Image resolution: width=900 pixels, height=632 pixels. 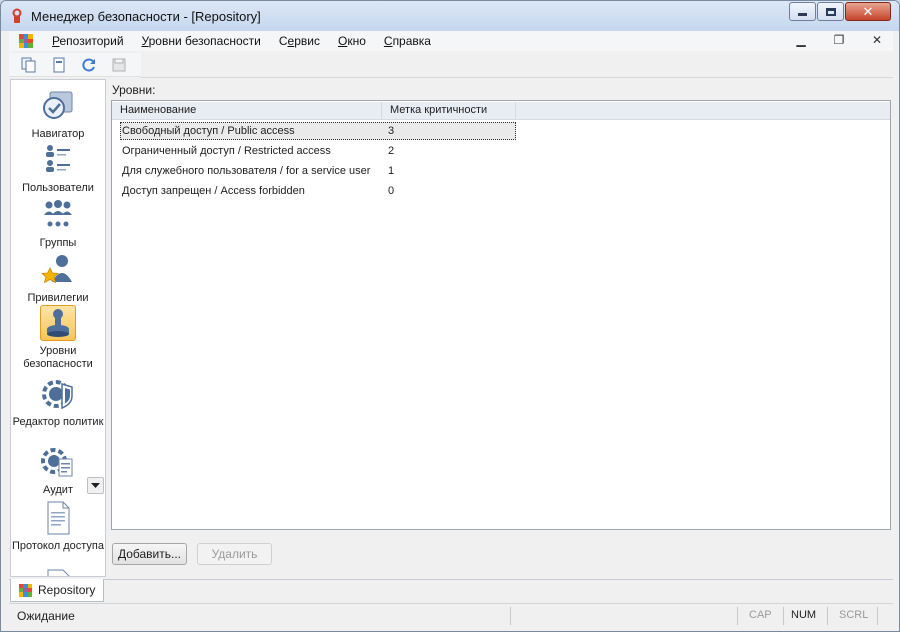 What do you see at coordinates (449, 111) in the screenshot?
I see `column-header-mark: Метка критичности` at bounding box center [449, 111].